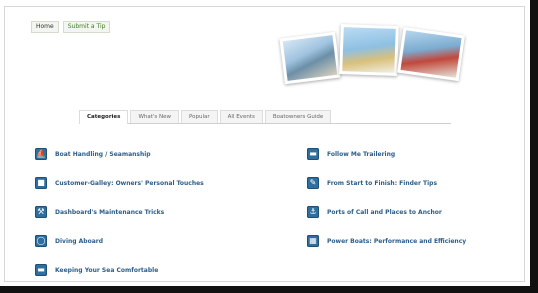 This screenshot has height=293, width=538. I want to click on tab-popular: Popular, so click(199, 116).